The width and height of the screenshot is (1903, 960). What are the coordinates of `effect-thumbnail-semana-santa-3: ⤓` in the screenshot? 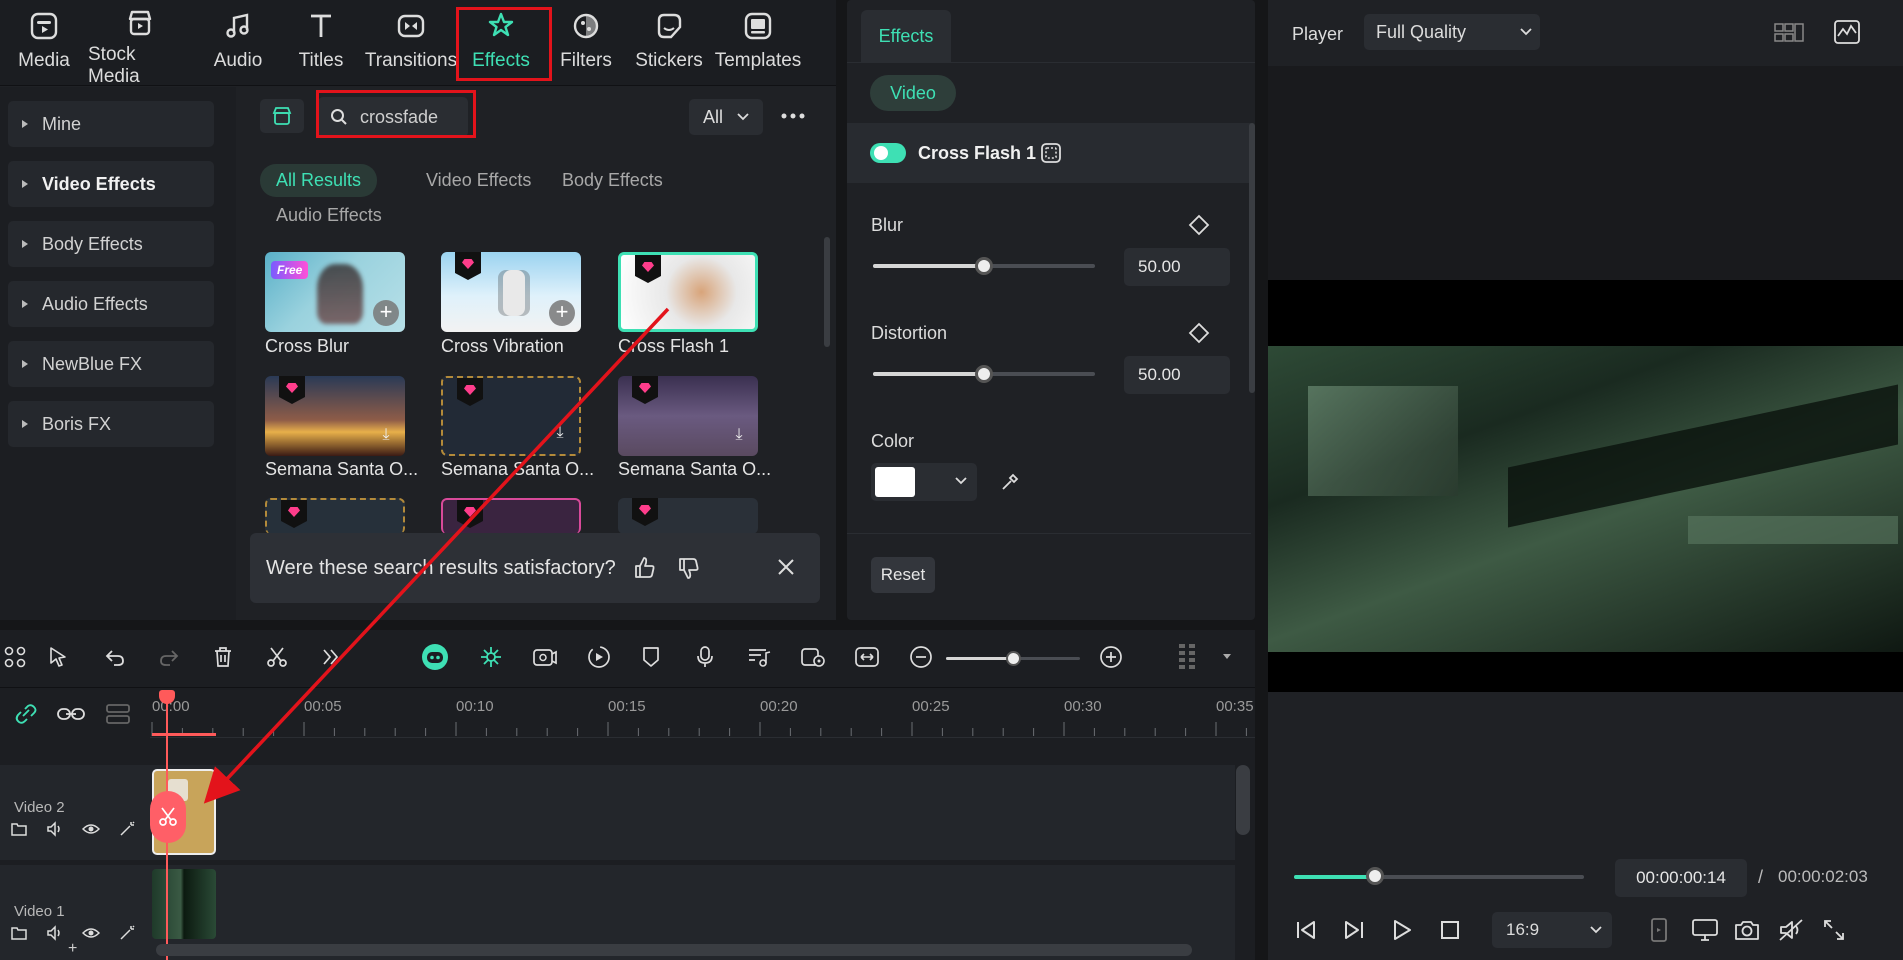 It's located at (688, 416).